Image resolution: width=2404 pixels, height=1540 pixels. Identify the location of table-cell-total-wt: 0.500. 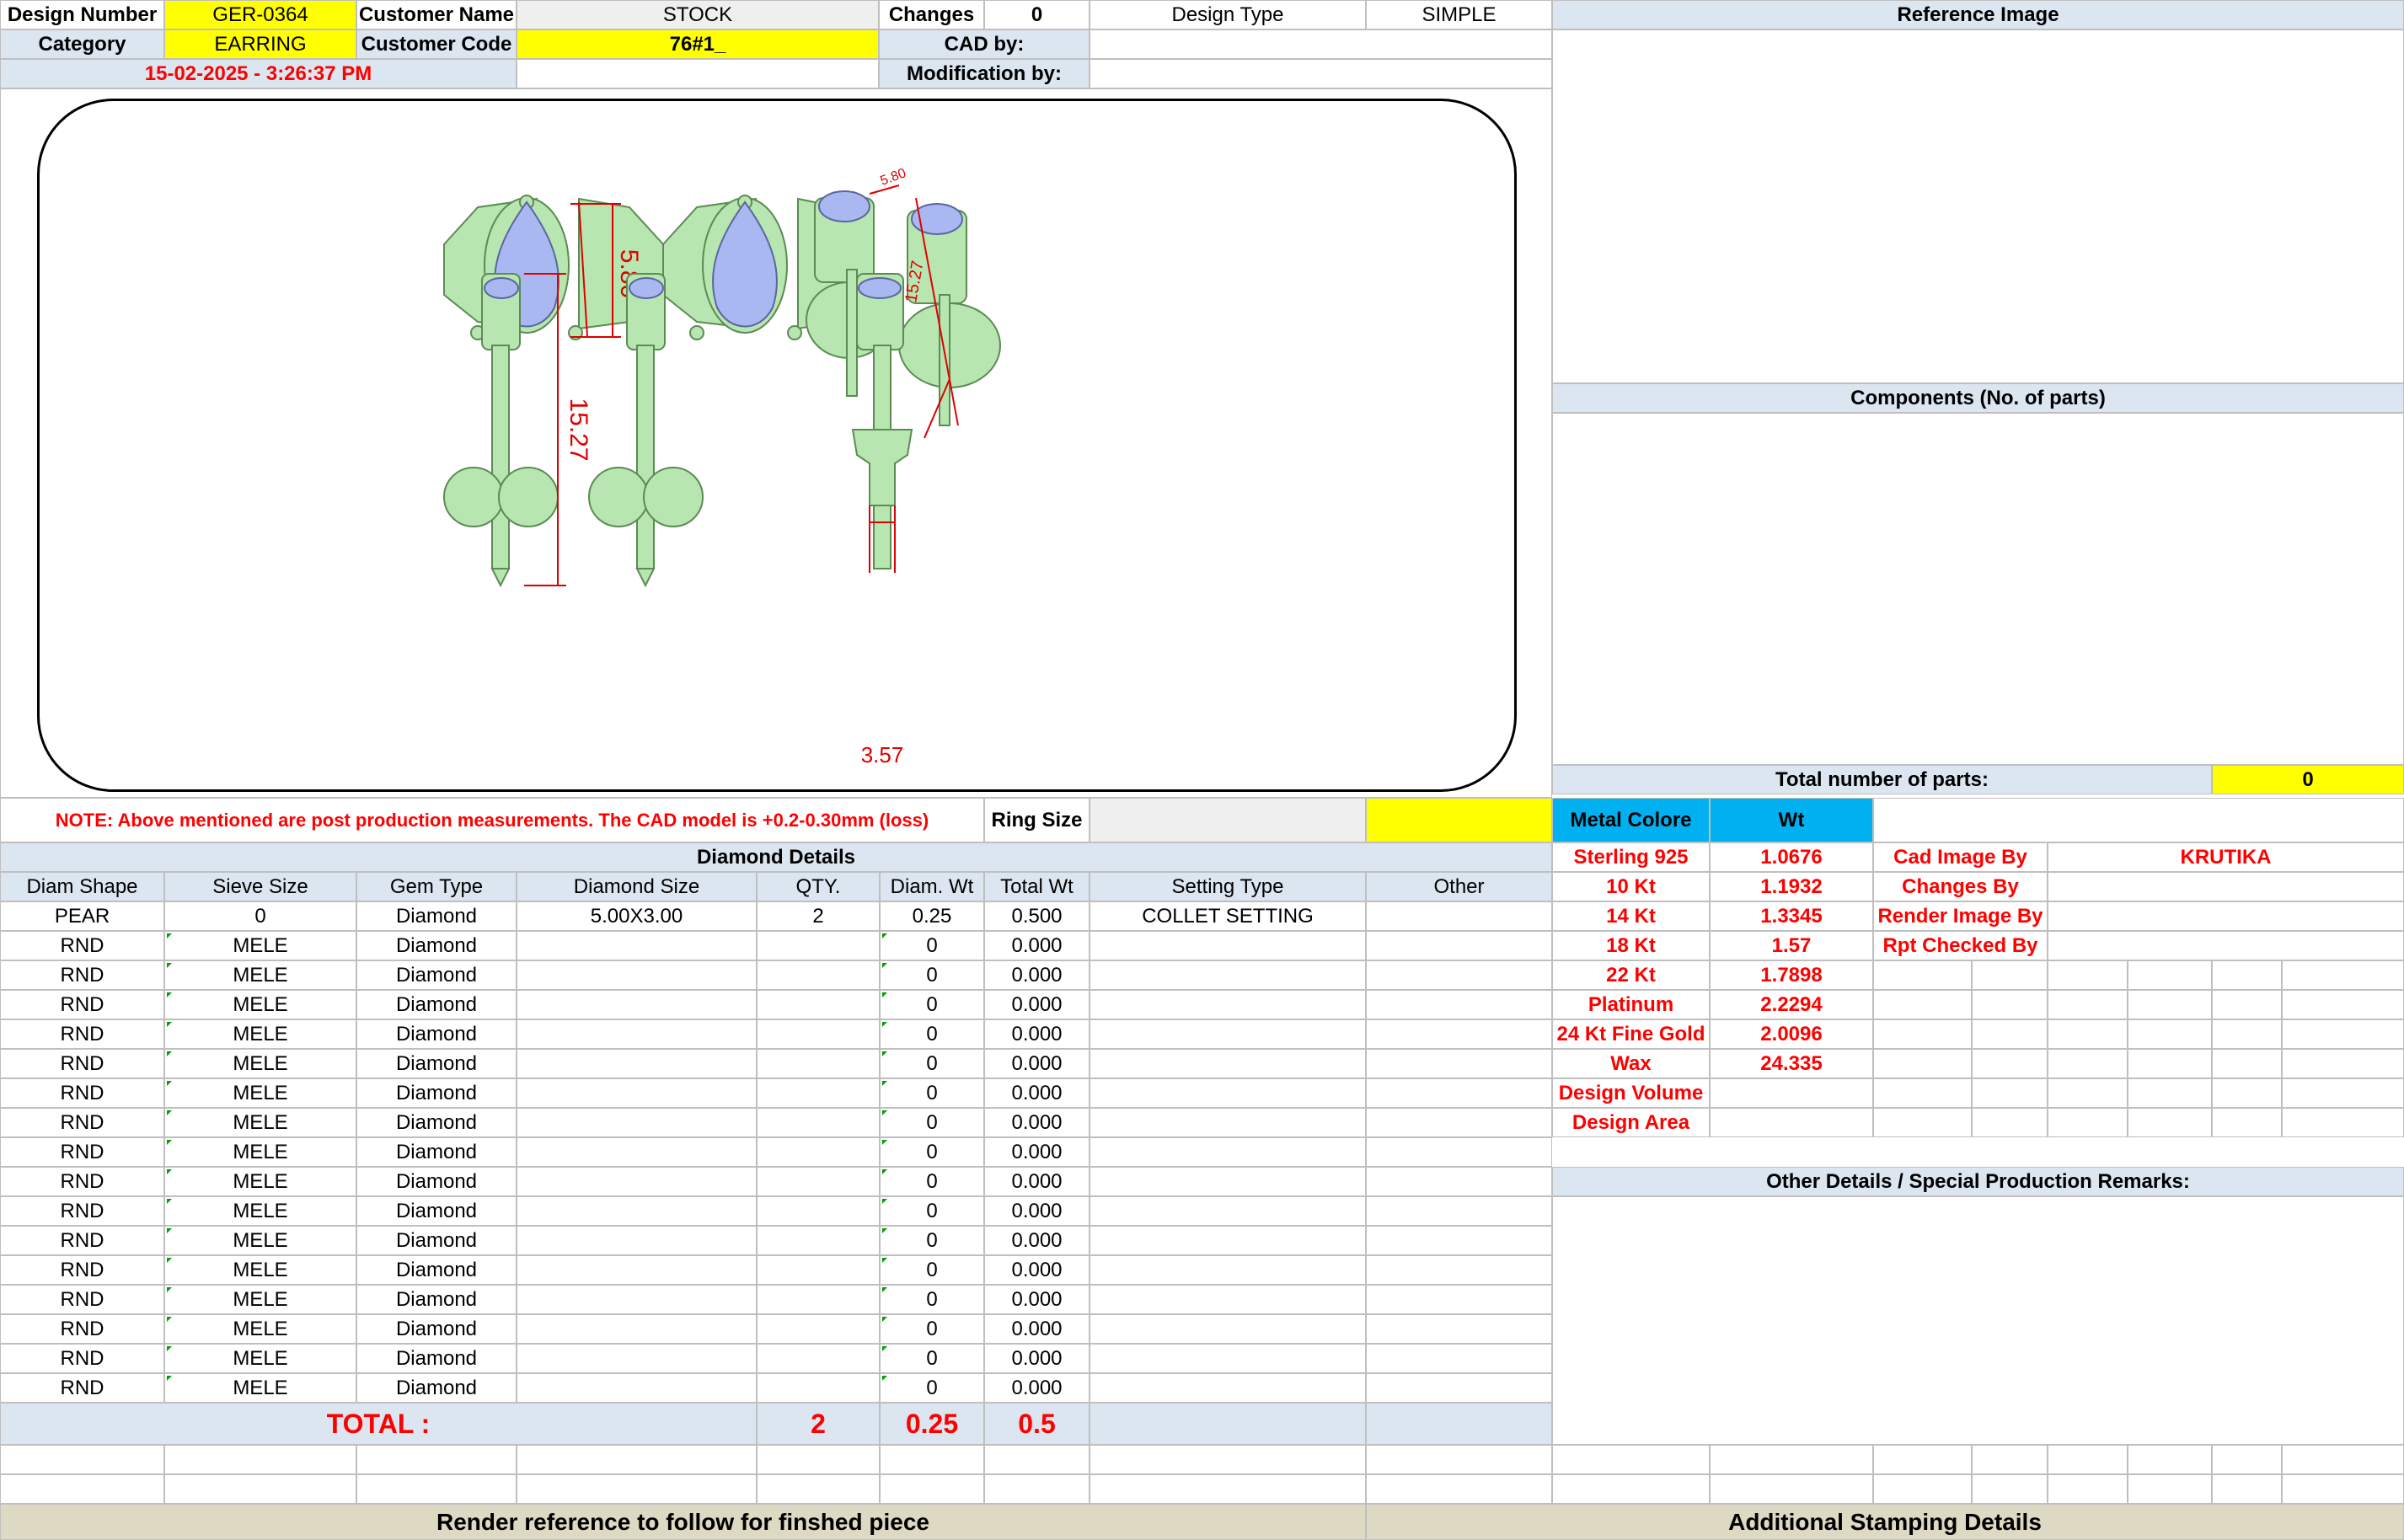
(1037, 916).